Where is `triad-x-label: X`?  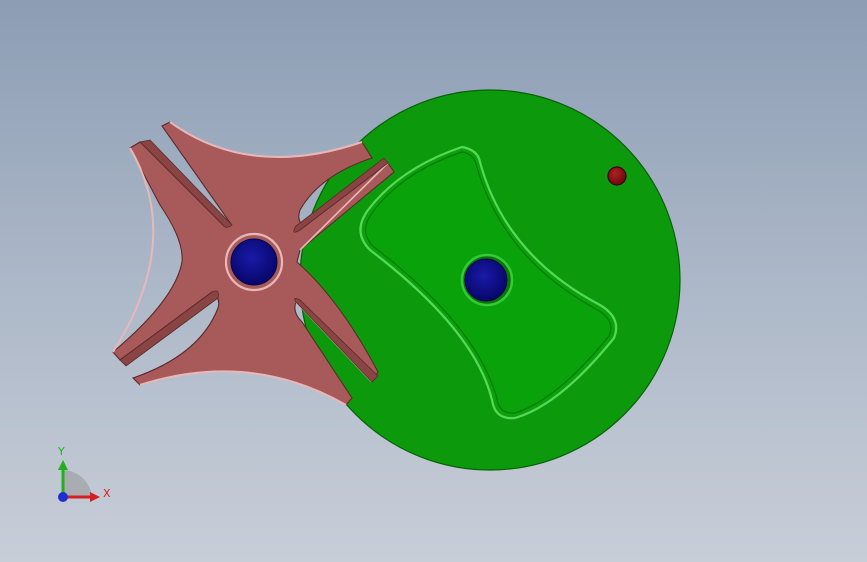 triad-x-label: X is located at coordinates (107, 493).